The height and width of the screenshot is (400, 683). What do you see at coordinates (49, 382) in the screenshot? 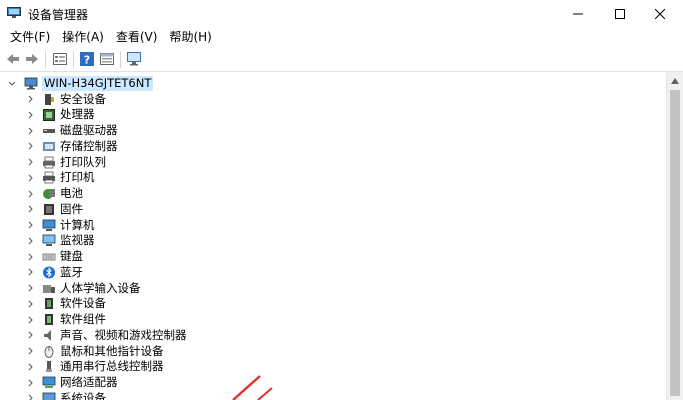
I see `network-adapter-icon` at bounding box center [49, 382].